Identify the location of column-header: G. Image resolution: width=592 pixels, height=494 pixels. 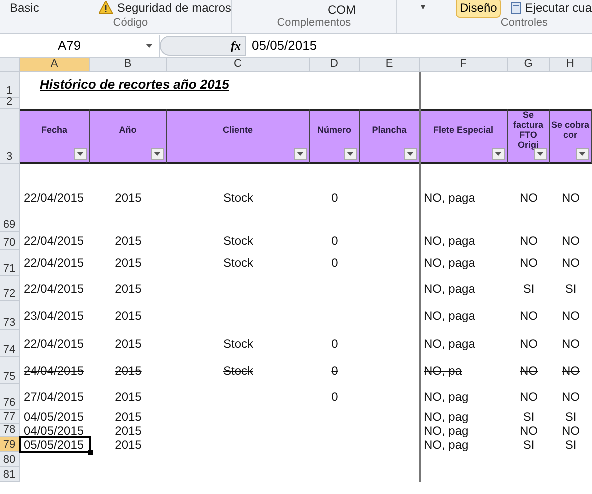
(529, 65).